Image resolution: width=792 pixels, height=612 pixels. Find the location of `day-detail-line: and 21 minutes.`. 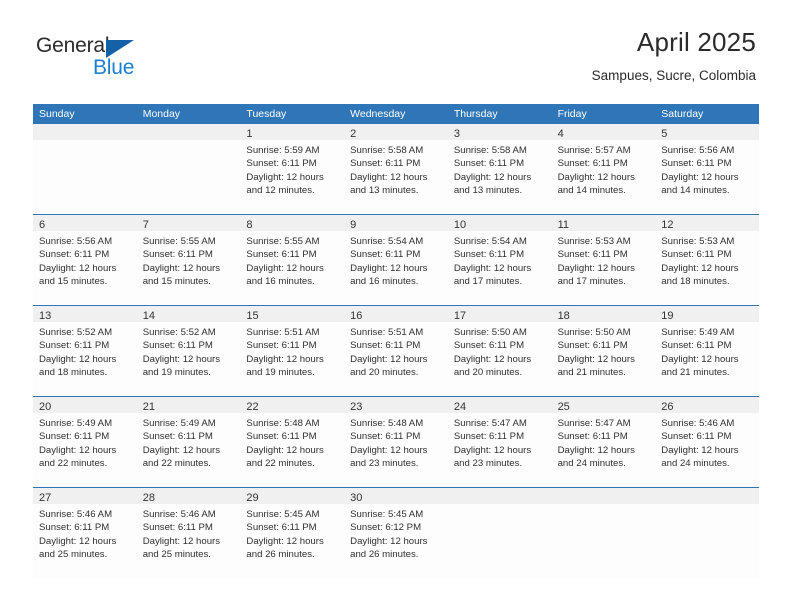

day-detail-line: and 21 minutes. is located at coordinates (695, 373).